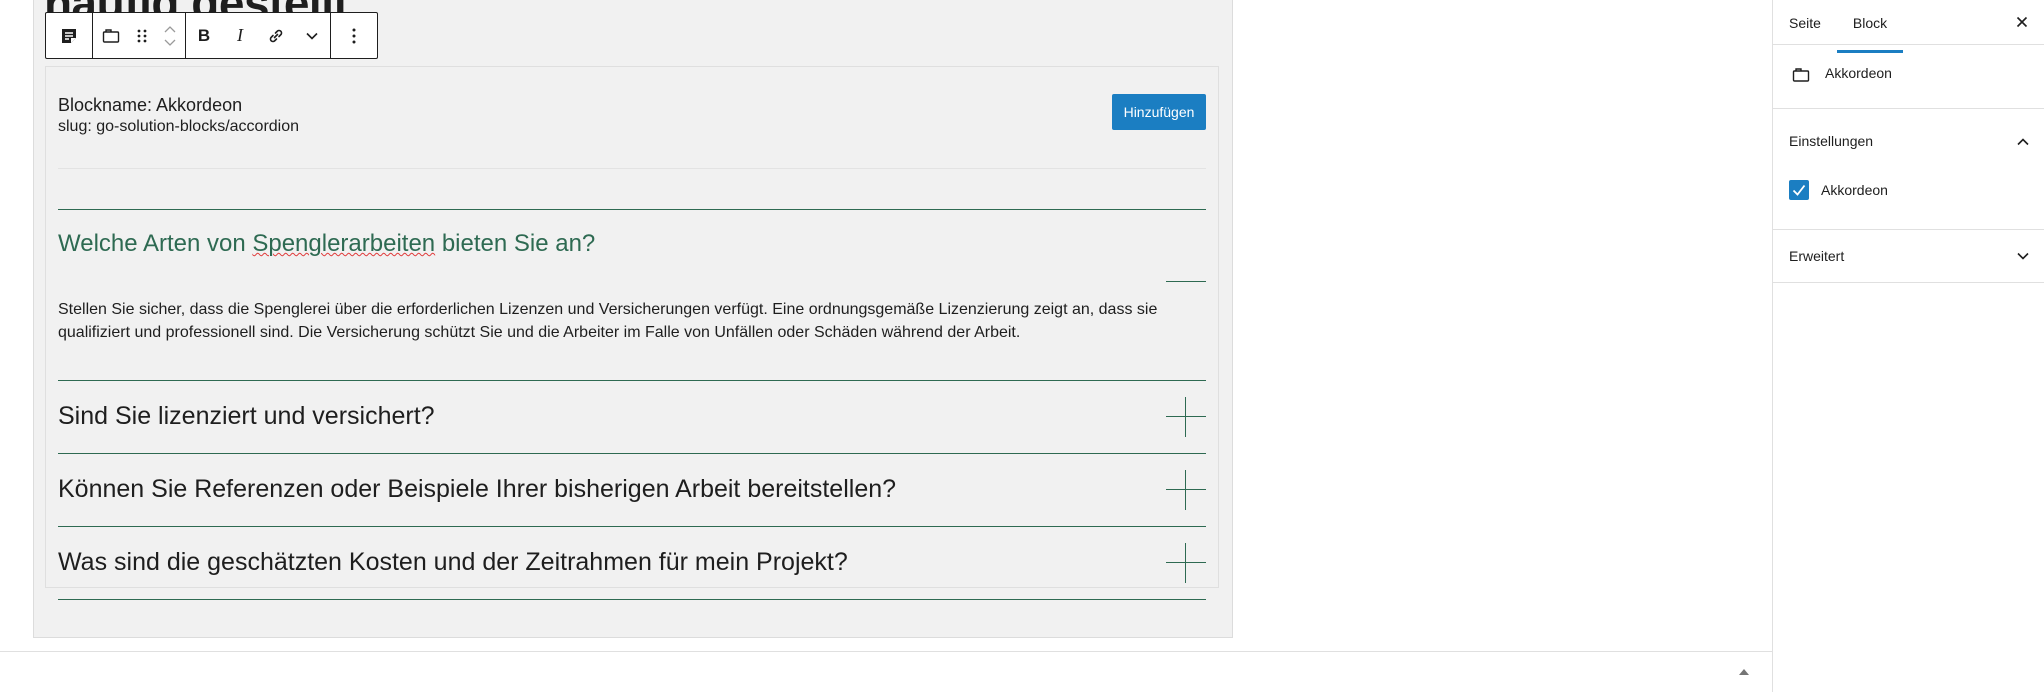  I want to click on italic-button: I, so click(240, 35).